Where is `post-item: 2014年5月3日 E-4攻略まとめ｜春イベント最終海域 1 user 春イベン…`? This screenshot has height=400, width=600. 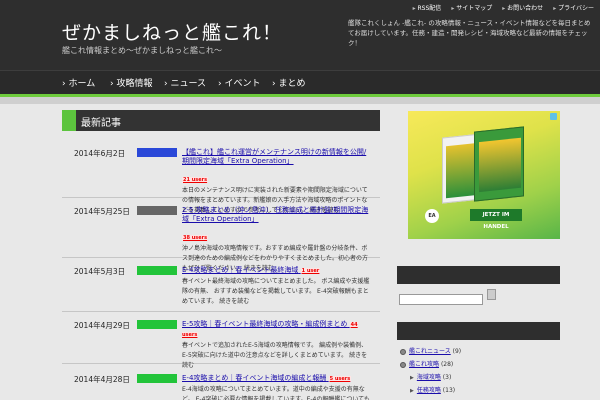 post-item: 2014年5月3日 E-4攻略まとめ｜春イベント最終海域 1 user 春イベン… is located at coordinates (221, 289).